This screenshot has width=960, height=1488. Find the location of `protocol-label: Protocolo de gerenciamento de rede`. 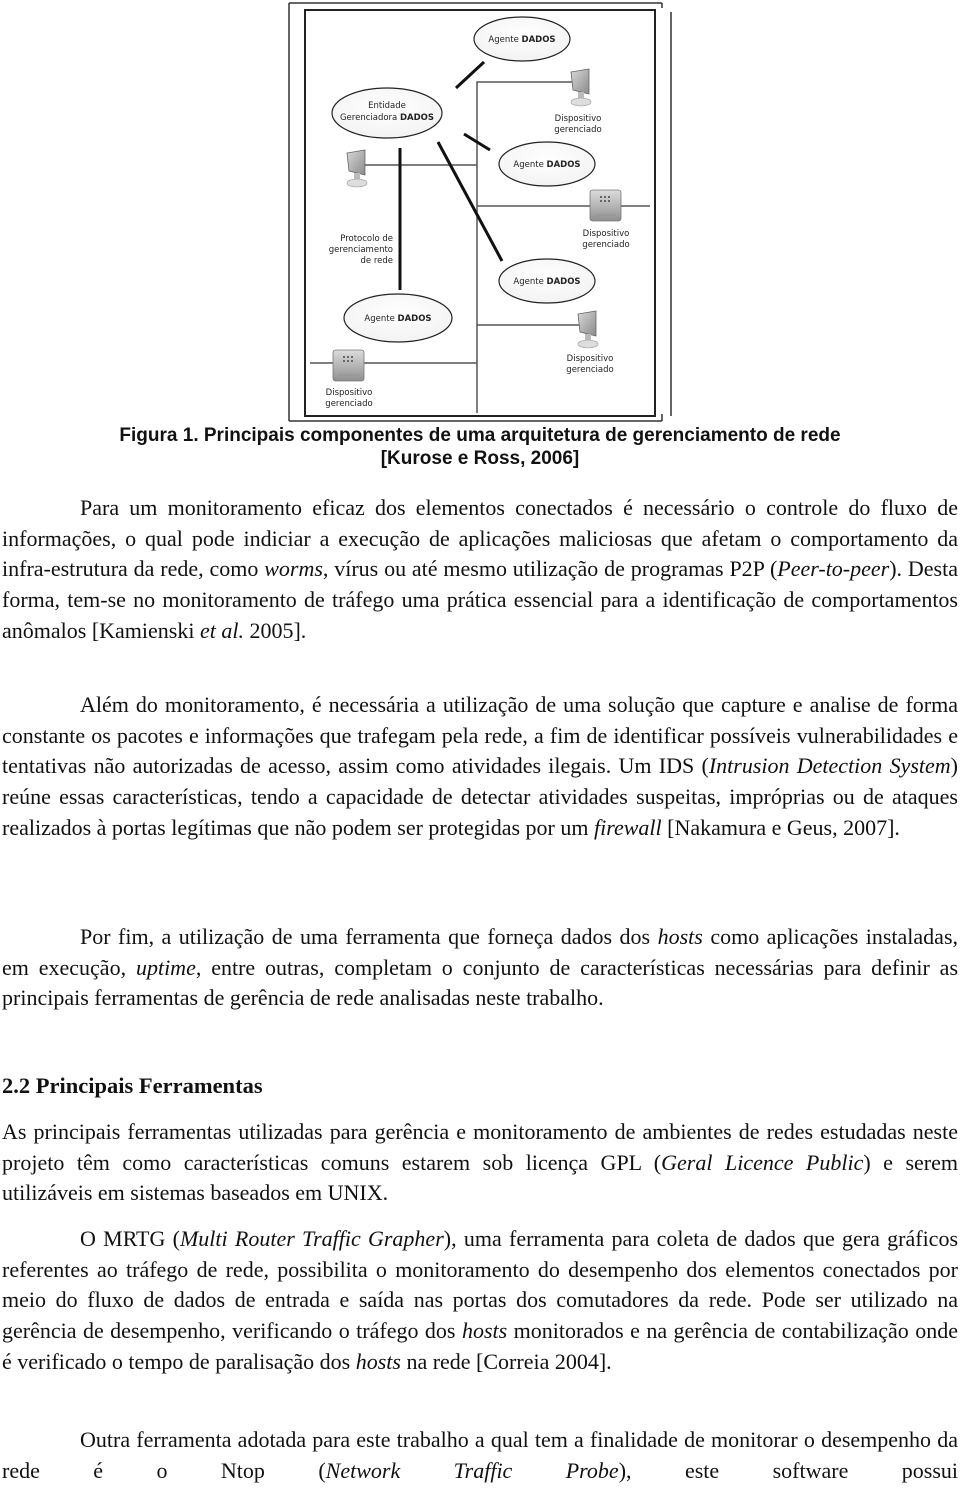

protocol-label: Protocolo de gerenciamento de rede is located at coordinates (361, 250).